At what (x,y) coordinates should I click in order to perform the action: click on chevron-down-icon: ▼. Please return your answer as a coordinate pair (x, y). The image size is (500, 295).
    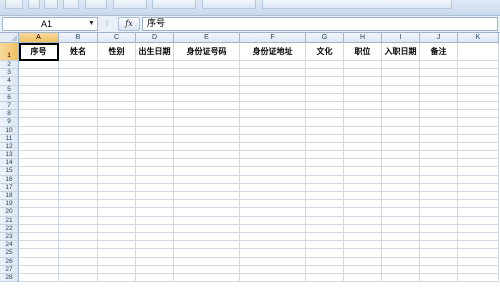
    Looking at the image, I should click on (91, 24).